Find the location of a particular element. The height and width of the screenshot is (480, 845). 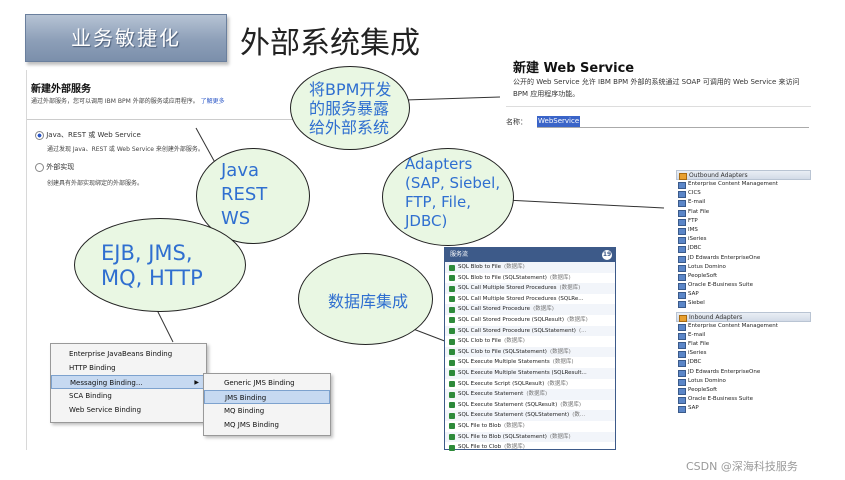

callout-text: 将BPM开发的服务暴露给外部系统 is located at coordinates (350, 108).